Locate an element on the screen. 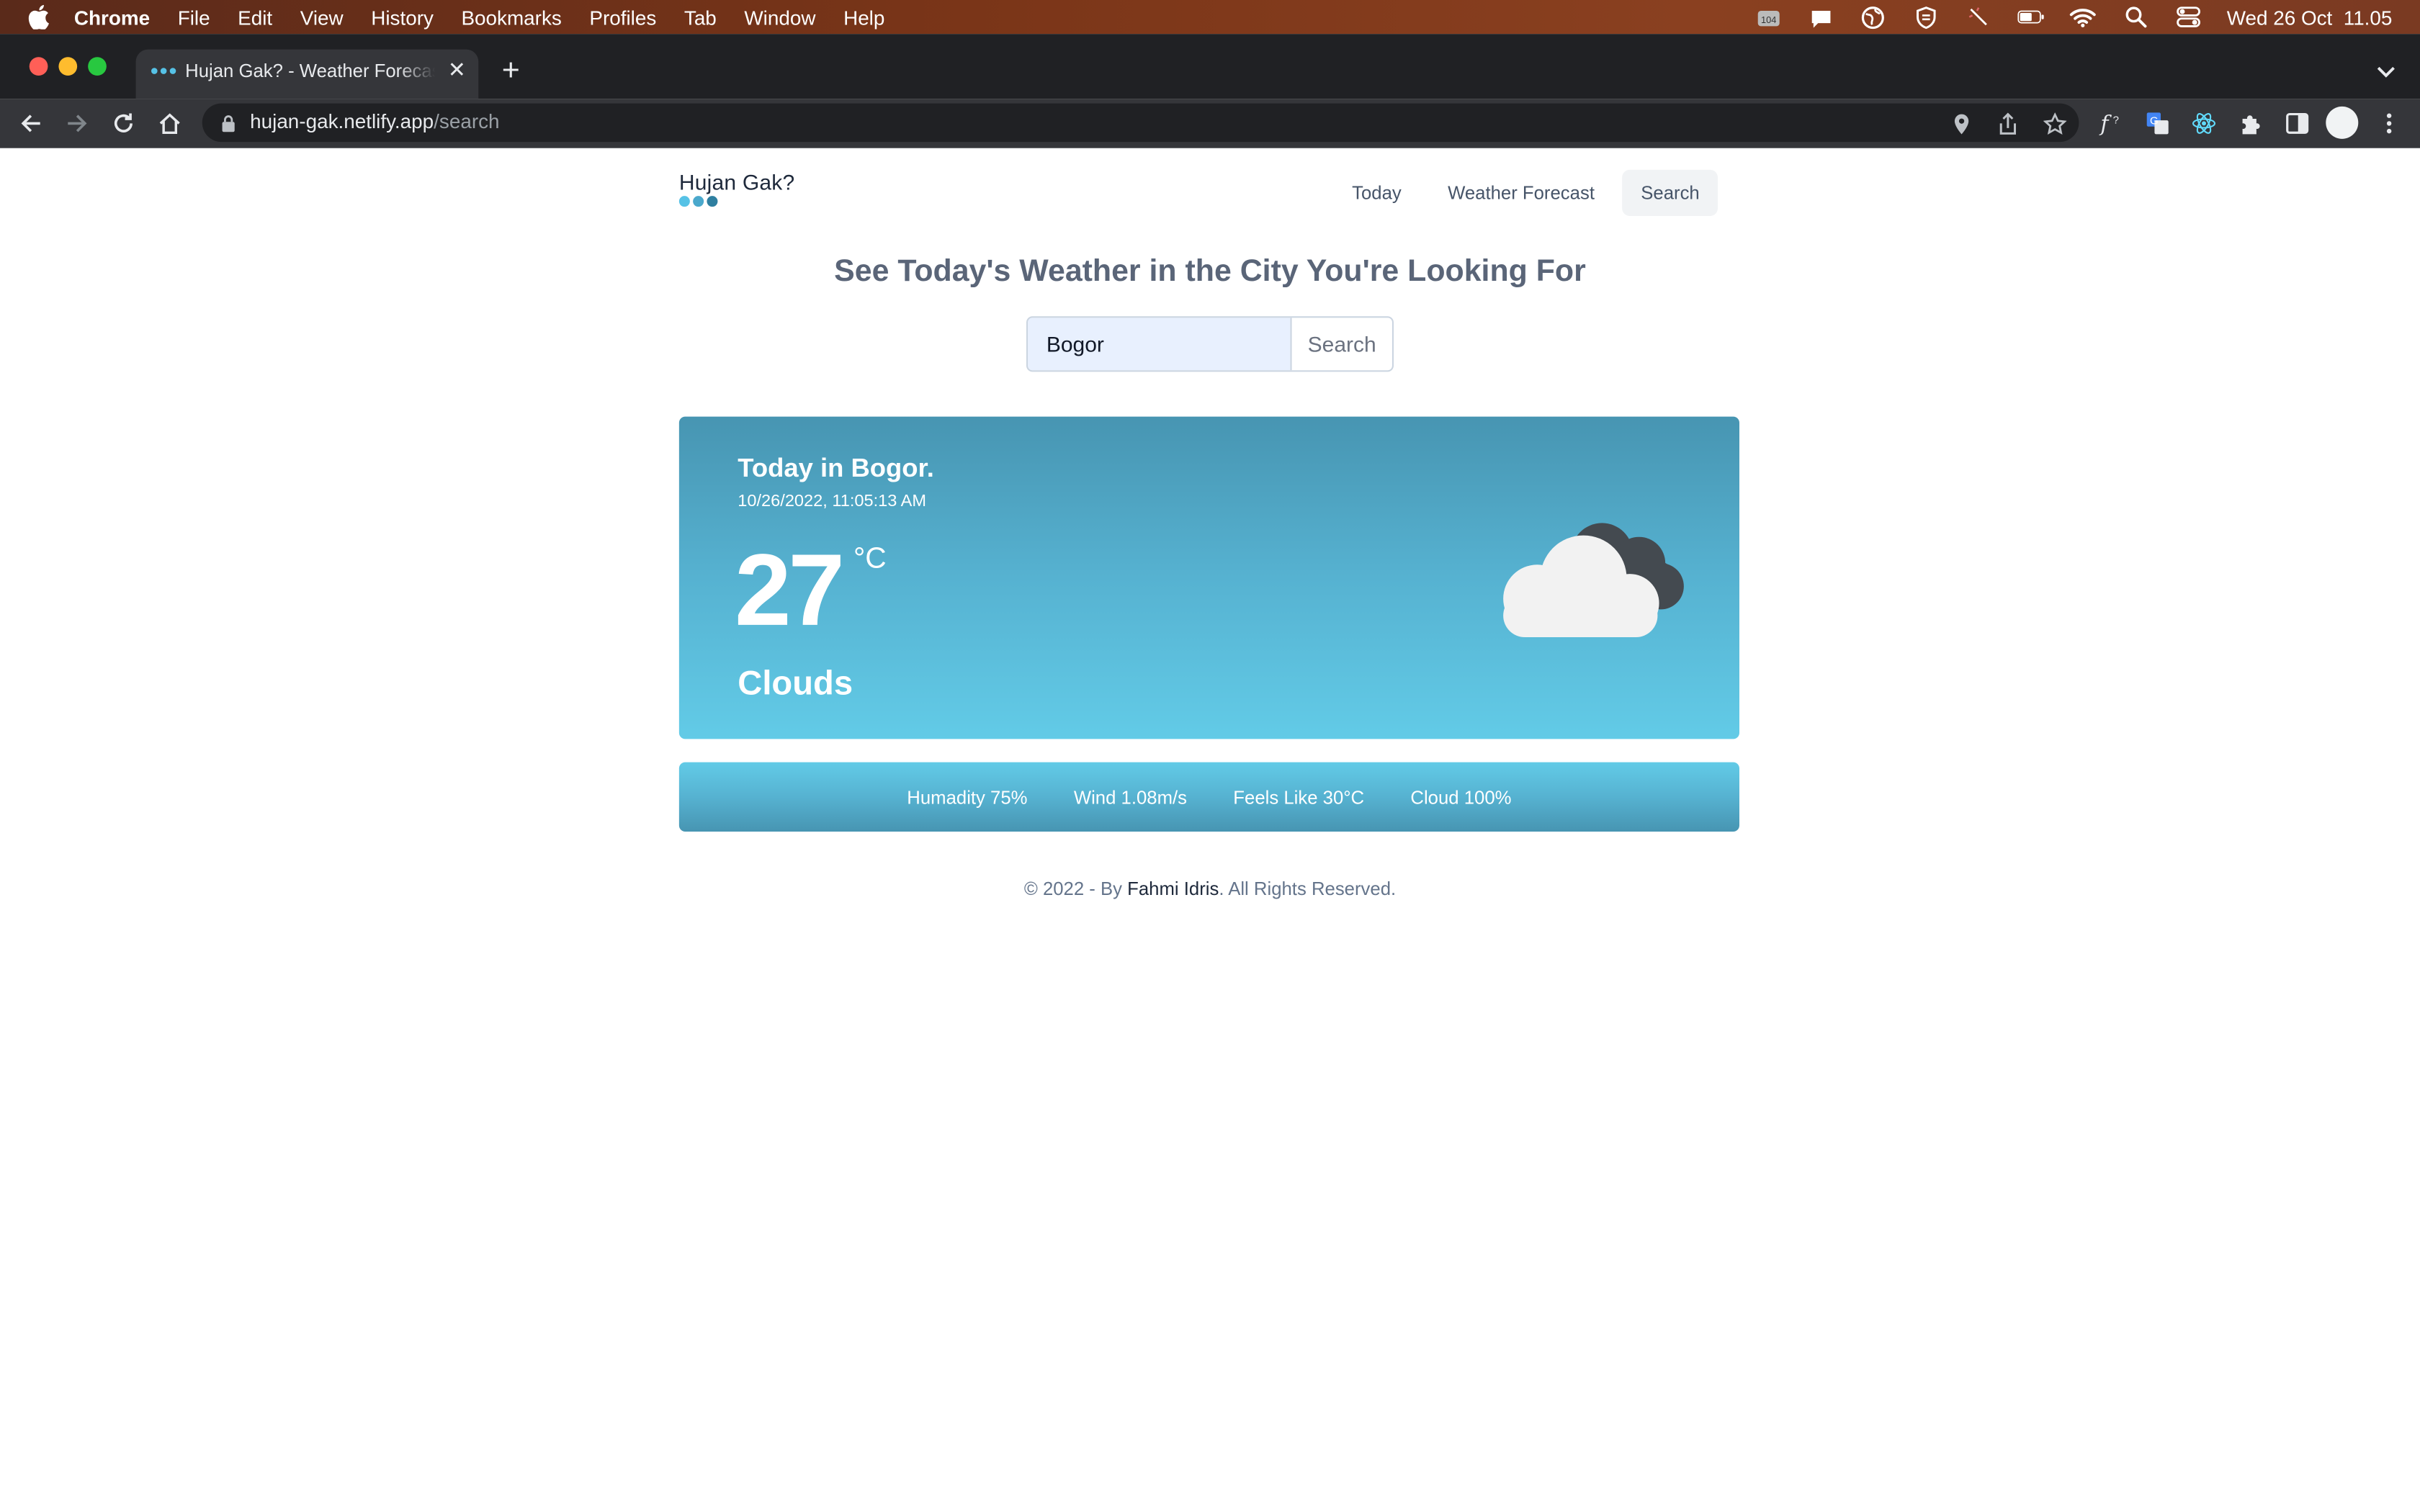  control-center-icon is located at coordinates (2188, 17).